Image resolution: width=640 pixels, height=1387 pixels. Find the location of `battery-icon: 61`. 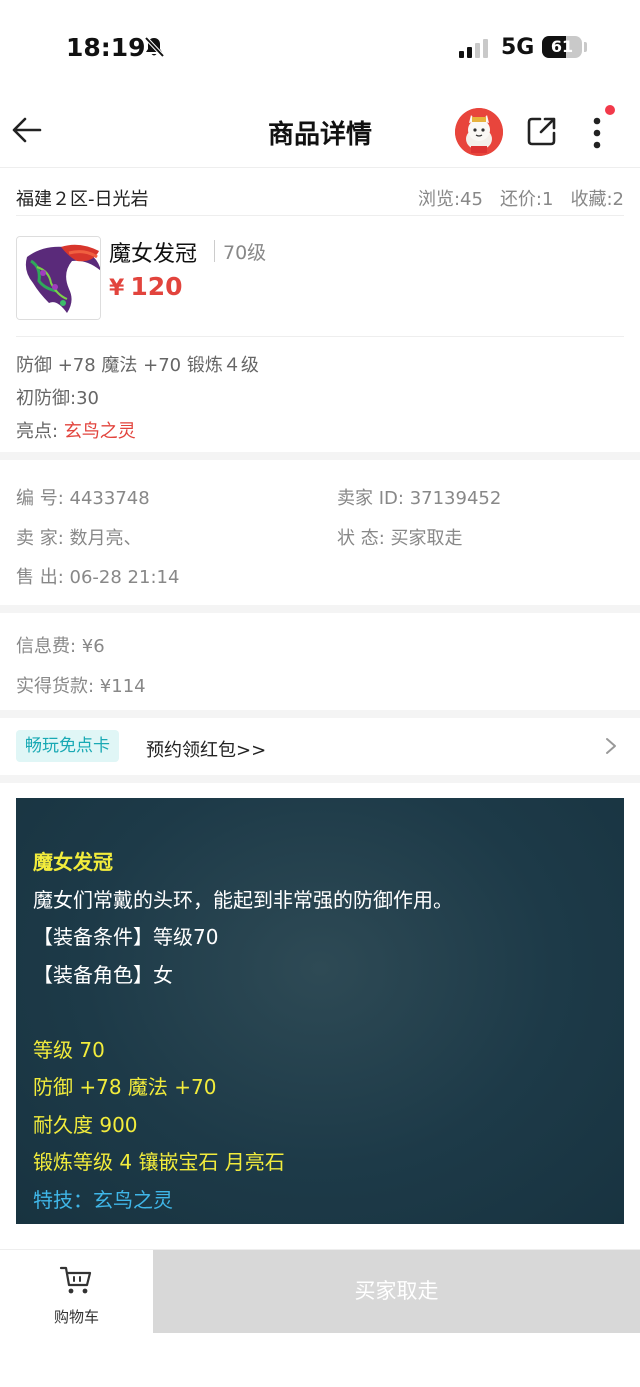

battery-icon: 61 is located at coordinates (562, 47).